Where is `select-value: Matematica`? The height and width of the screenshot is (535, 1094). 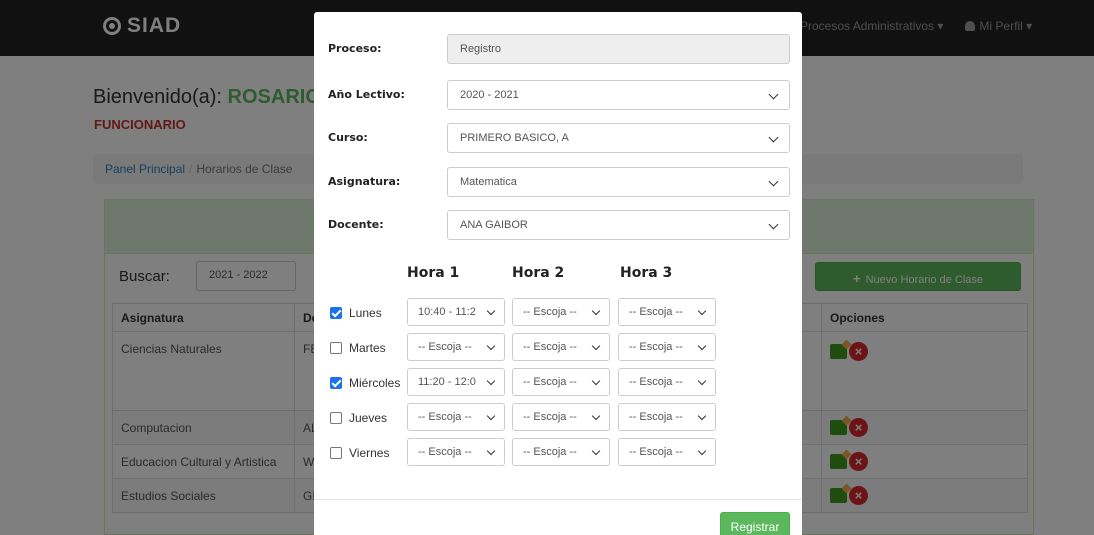
select-value: Matematica is located at coordinates (488, 182).